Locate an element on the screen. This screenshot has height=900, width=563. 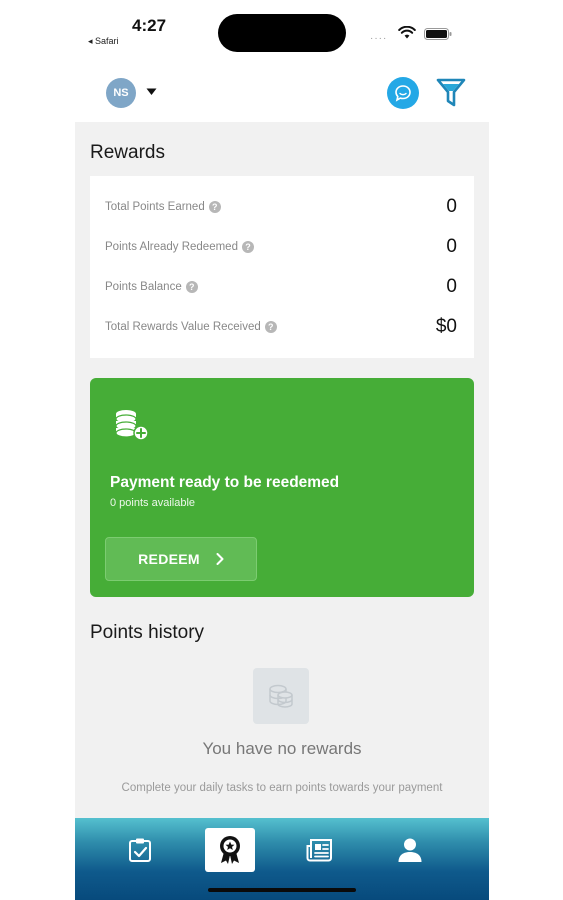
payment-ready-title: Payment ready to be reedemed is located at coordinates (225, 482).